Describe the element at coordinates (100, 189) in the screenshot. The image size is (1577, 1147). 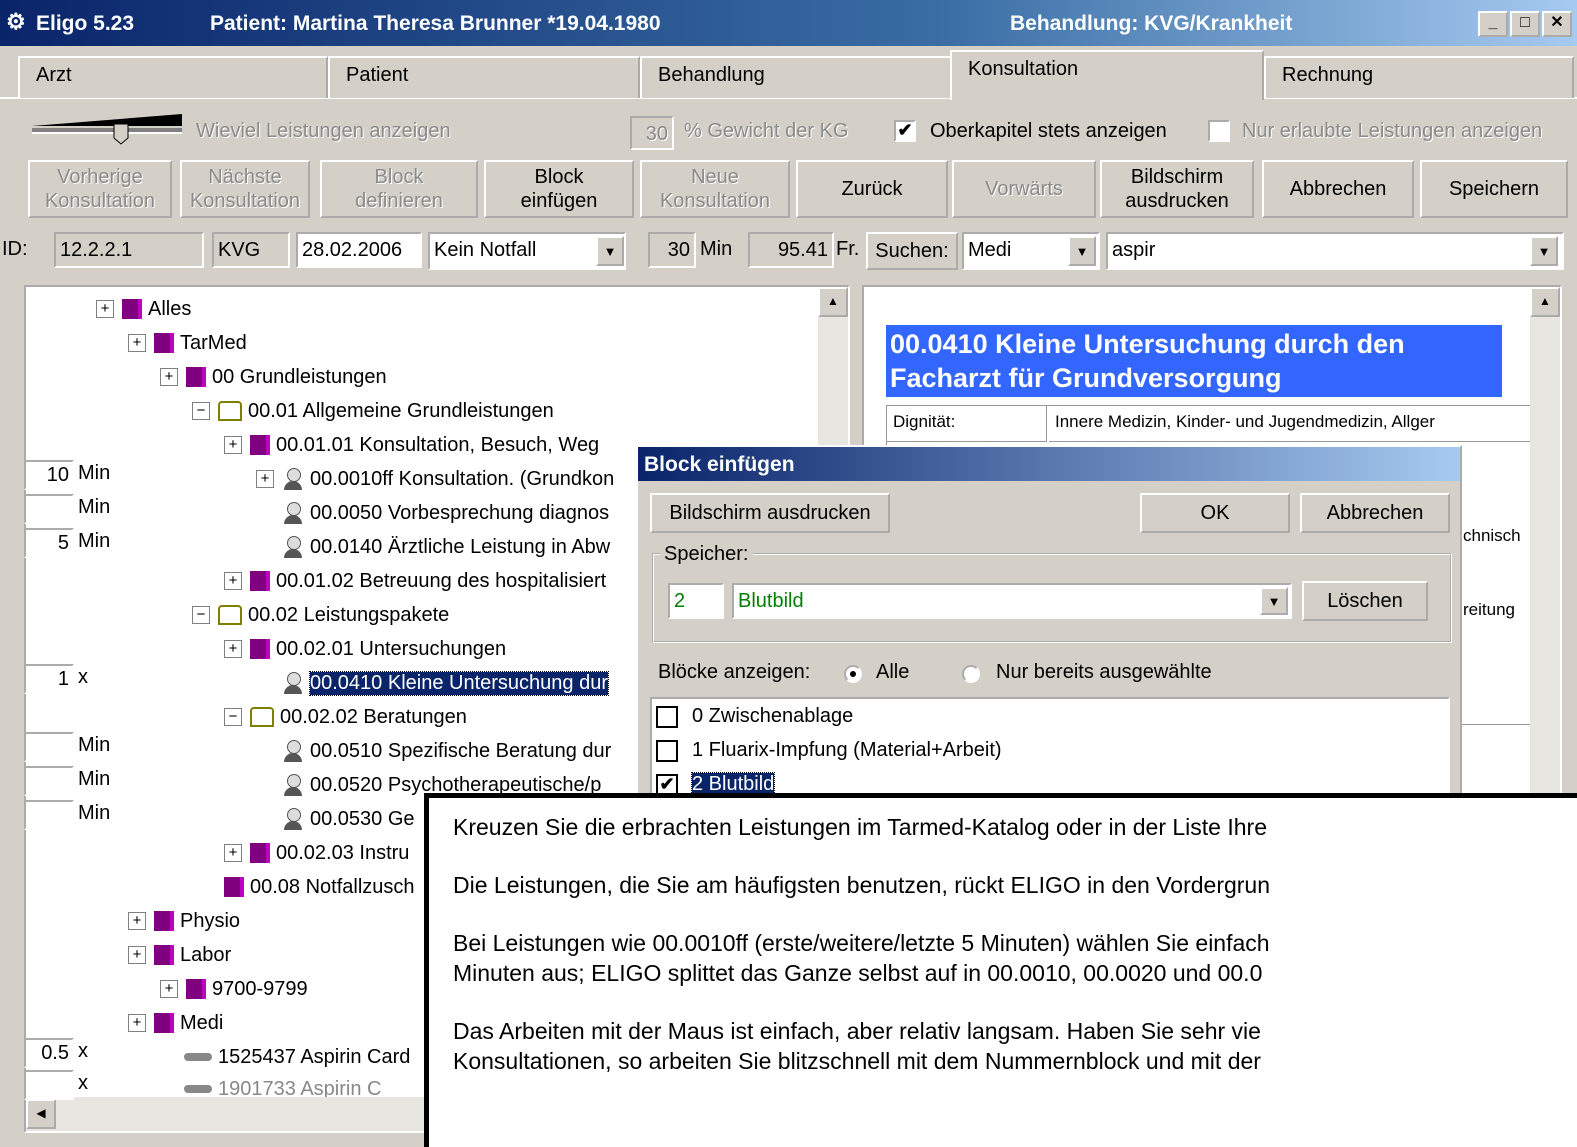
I see `vorherige-konsultation-button: Vorherige Konsultation` at that location.